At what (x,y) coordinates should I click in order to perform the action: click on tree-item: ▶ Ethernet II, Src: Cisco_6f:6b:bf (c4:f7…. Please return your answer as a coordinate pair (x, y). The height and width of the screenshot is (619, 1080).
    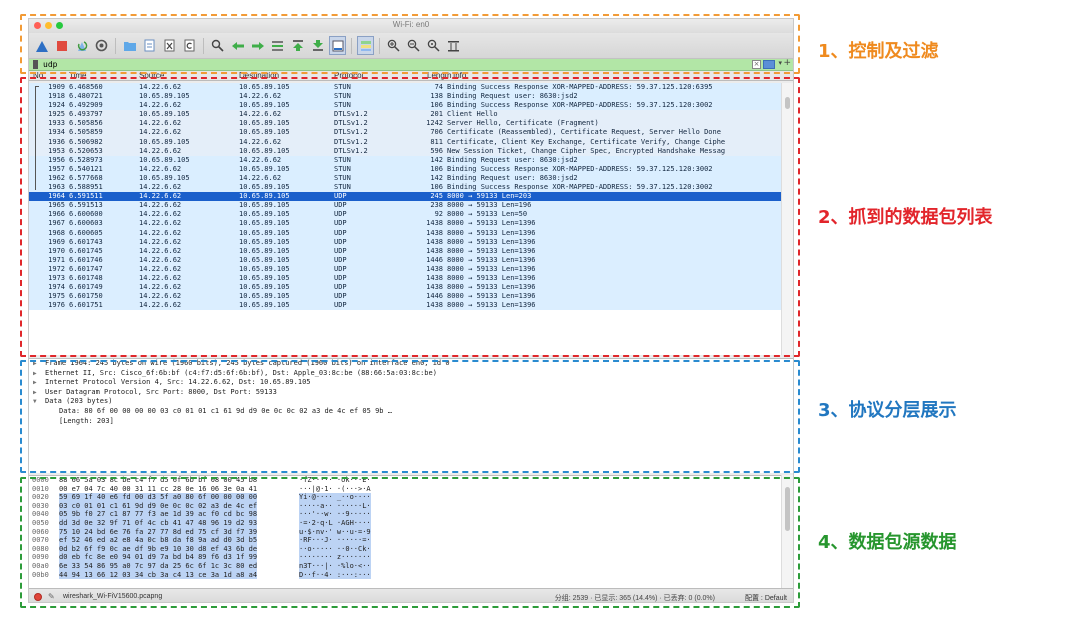
    Looking at the image, I should click on (411, 374).